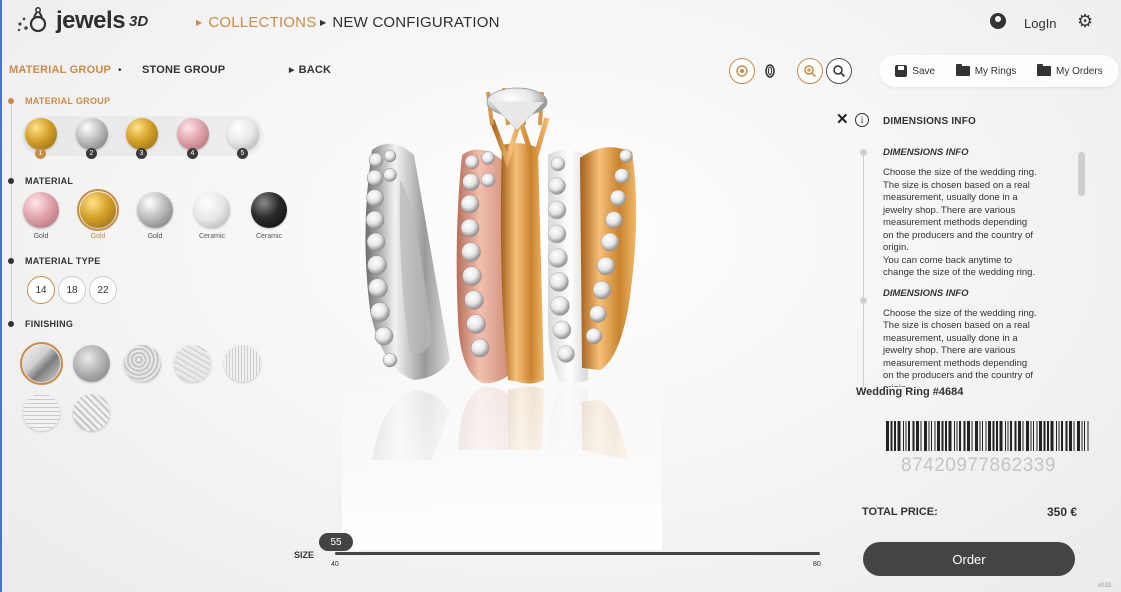 Image resolution: width=1121 pixels, height=592 pixels. What do you see at coordinates (242, 153) in the screenshot?
I see `slot-number: 5` at bounding box center [242, 153].